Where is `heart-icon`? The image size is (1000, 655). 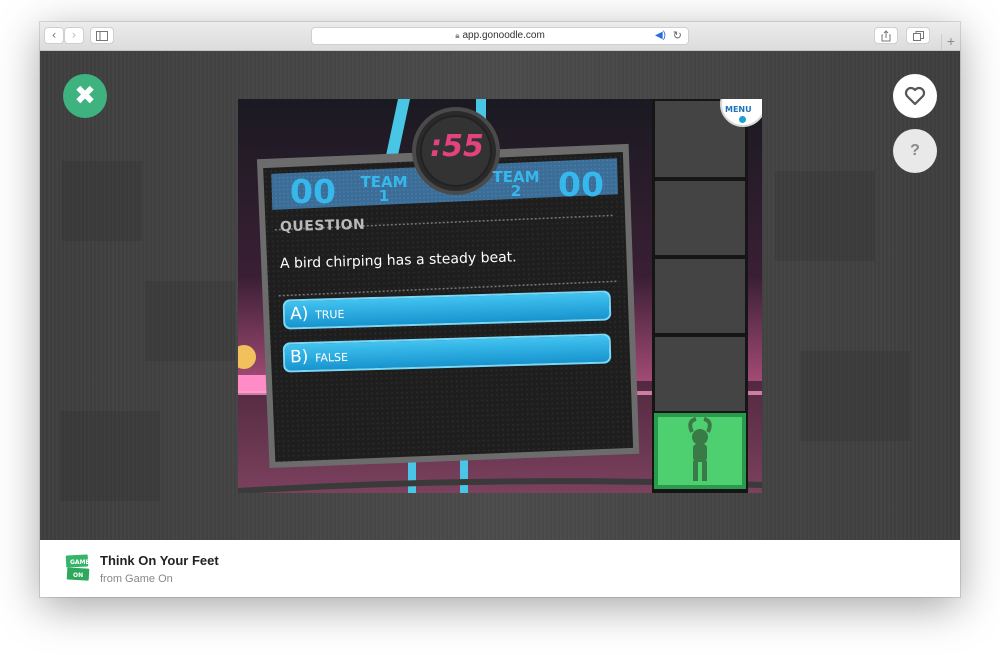
heart-icon is located at coordinates (915, 96).